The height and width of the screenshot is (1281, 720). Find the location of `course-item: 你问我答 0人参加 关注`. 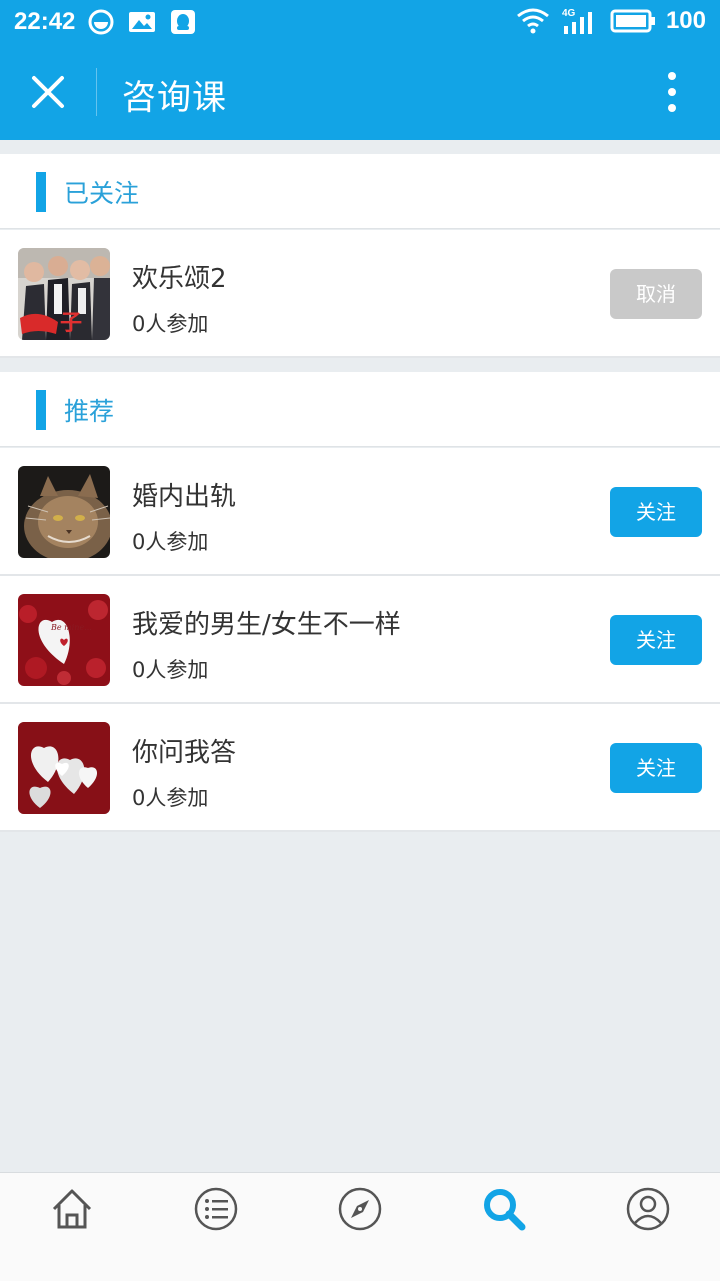

course-item: 你问我答 0人参加 关注 is located at coordinates (360, 768).